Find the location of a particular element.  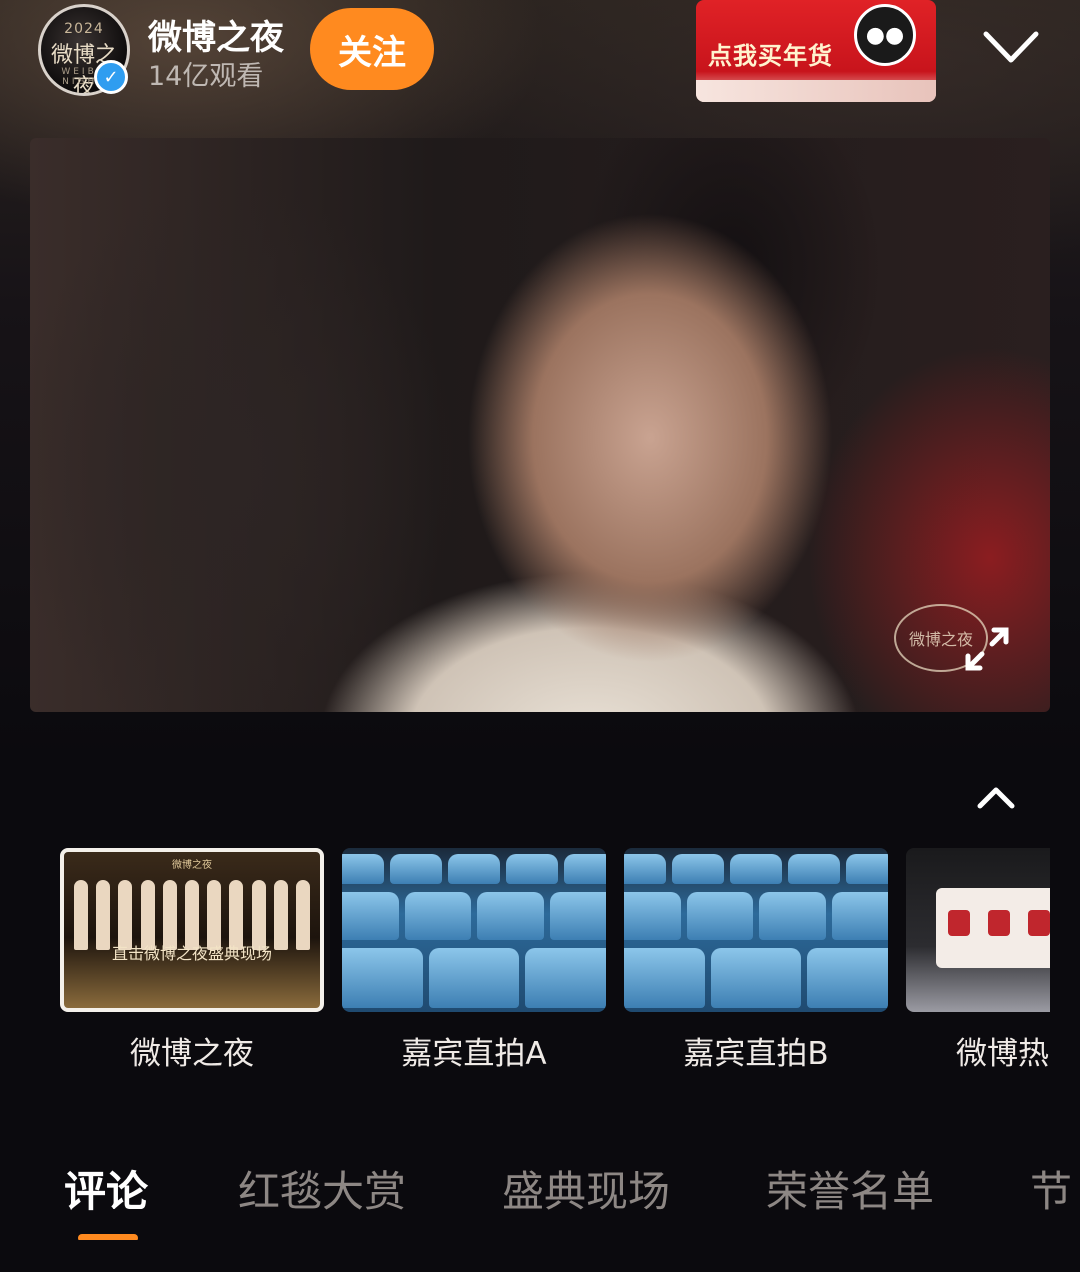

chevron-up-icon is located at coordinates (996, 797).